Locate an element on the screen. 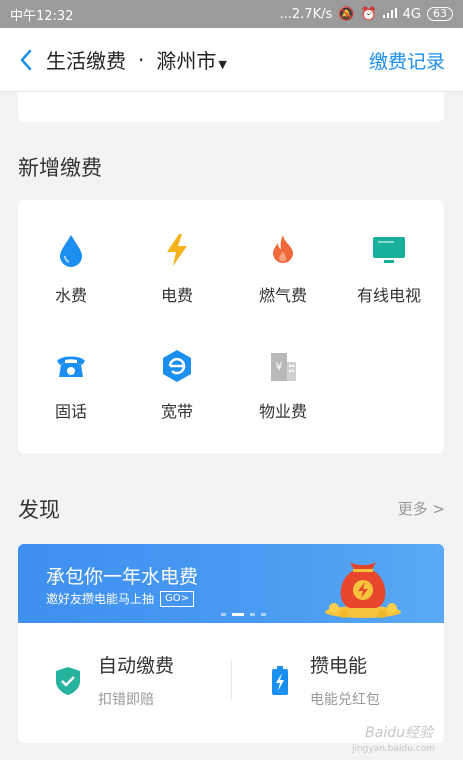 The image size is (463, 760). service-title: 攒电能 is located at coordinates (339, 666).